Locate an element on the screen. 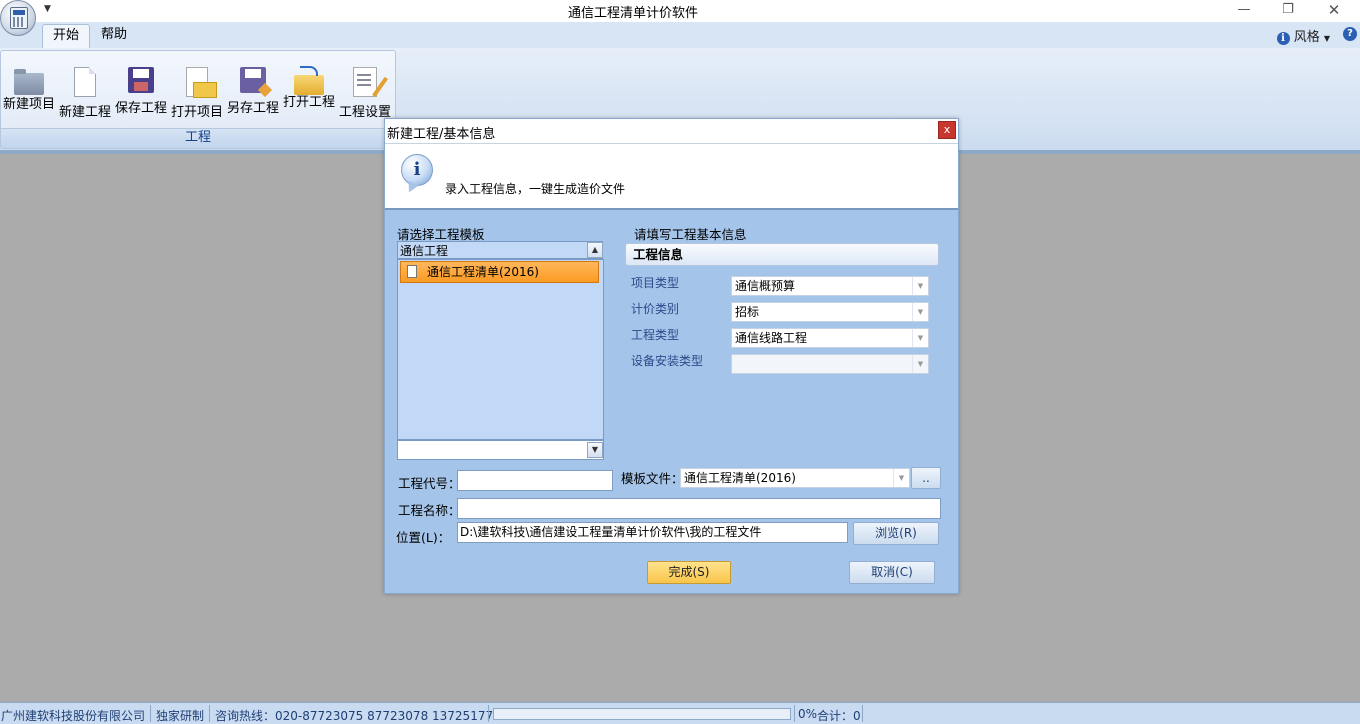 Image resolution: width=1360 pixels, height=724 pixels. dialog-intro: 录入工程信息，一键生成造价文件 is located at coordinates (535, 189).